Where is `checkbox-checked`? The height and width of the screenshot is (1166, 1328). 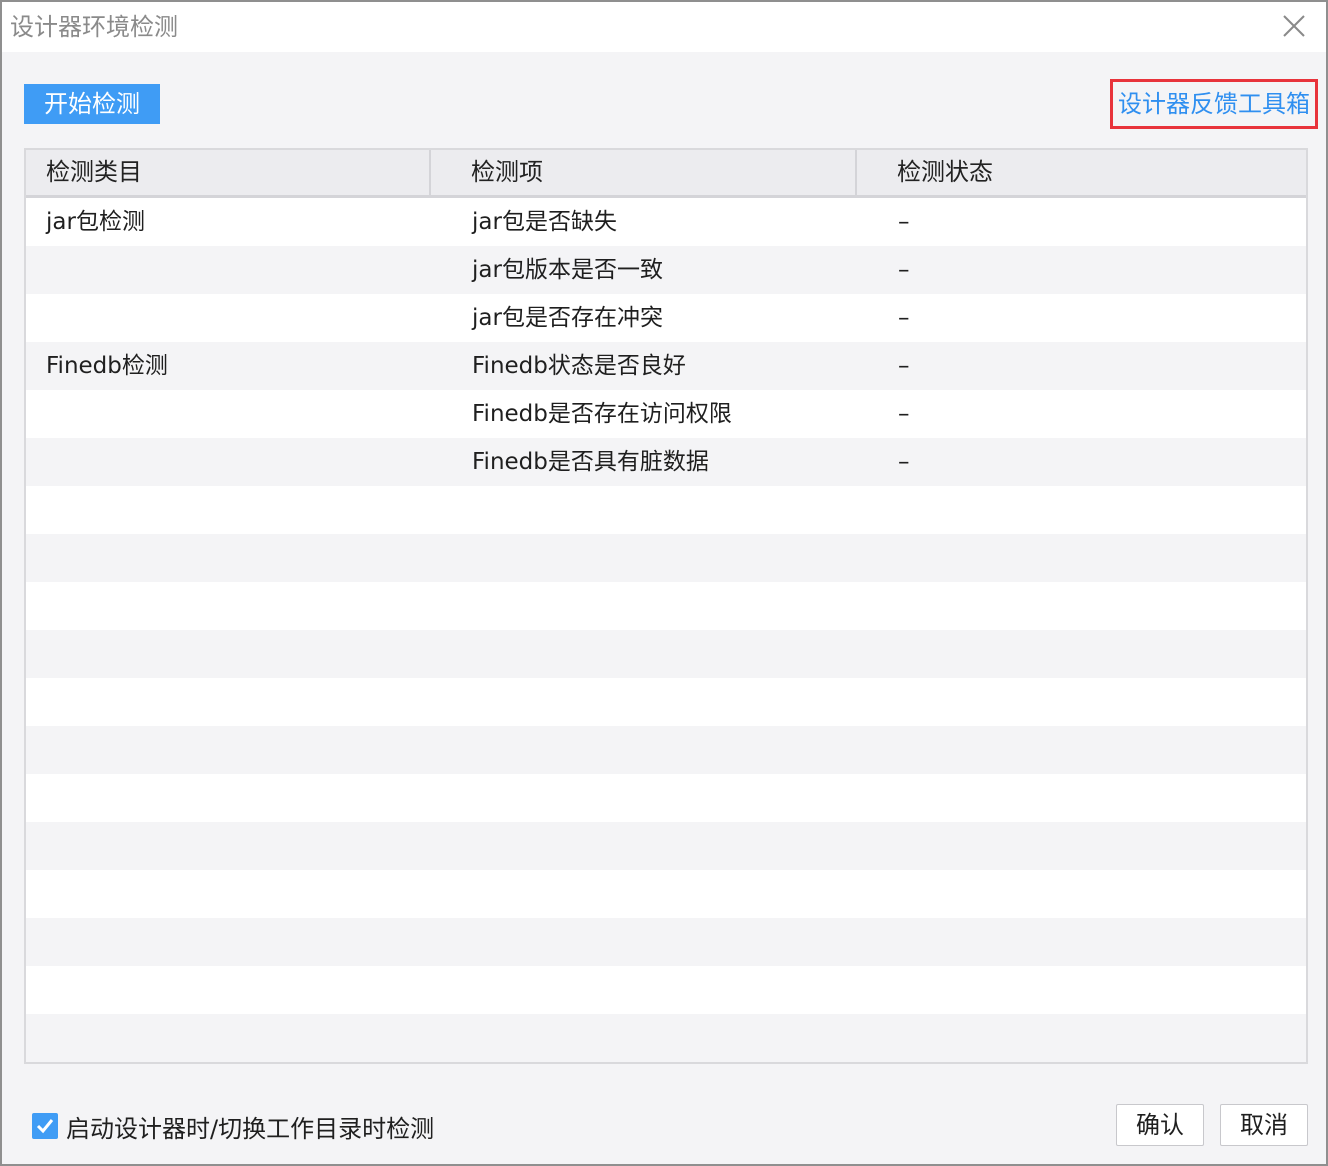
checkbox-checked is located at coordinates (45, 1126).